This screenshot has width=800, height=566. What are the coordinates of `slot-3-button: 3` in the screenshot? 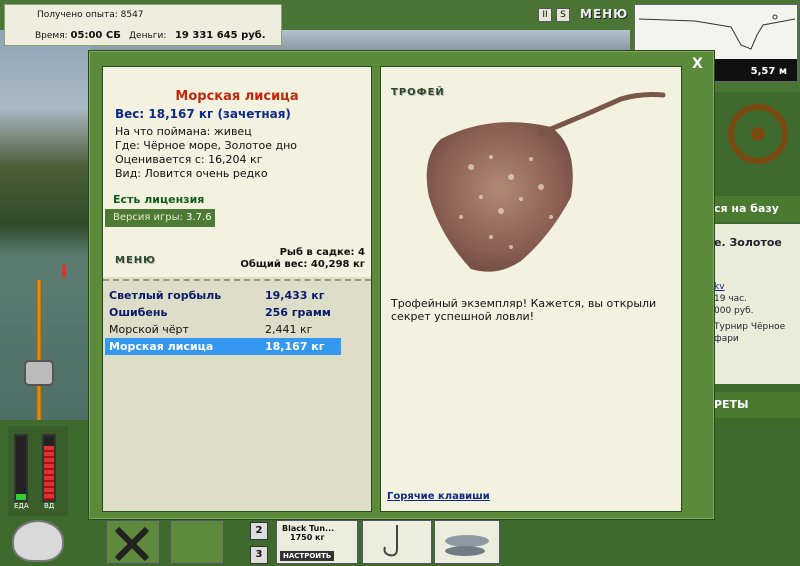 It's located at (259, 555).